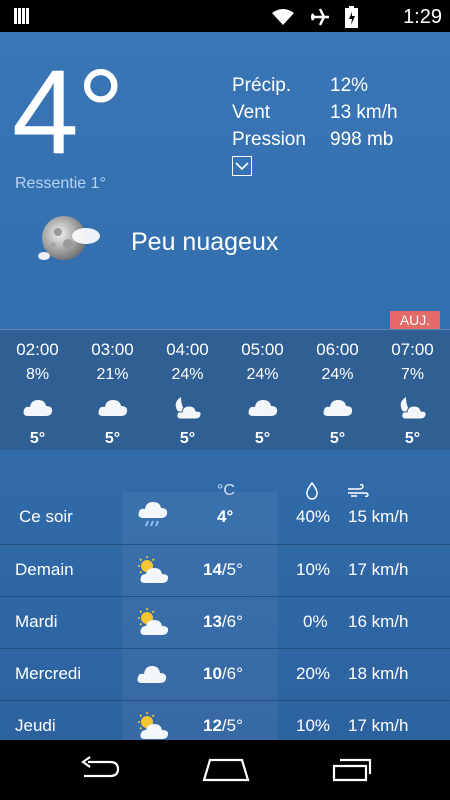 The image size is (450, 800). Describe the element at coordinates (225, 16) in the screenshot. I see `status-bar: 1:29` at that location.